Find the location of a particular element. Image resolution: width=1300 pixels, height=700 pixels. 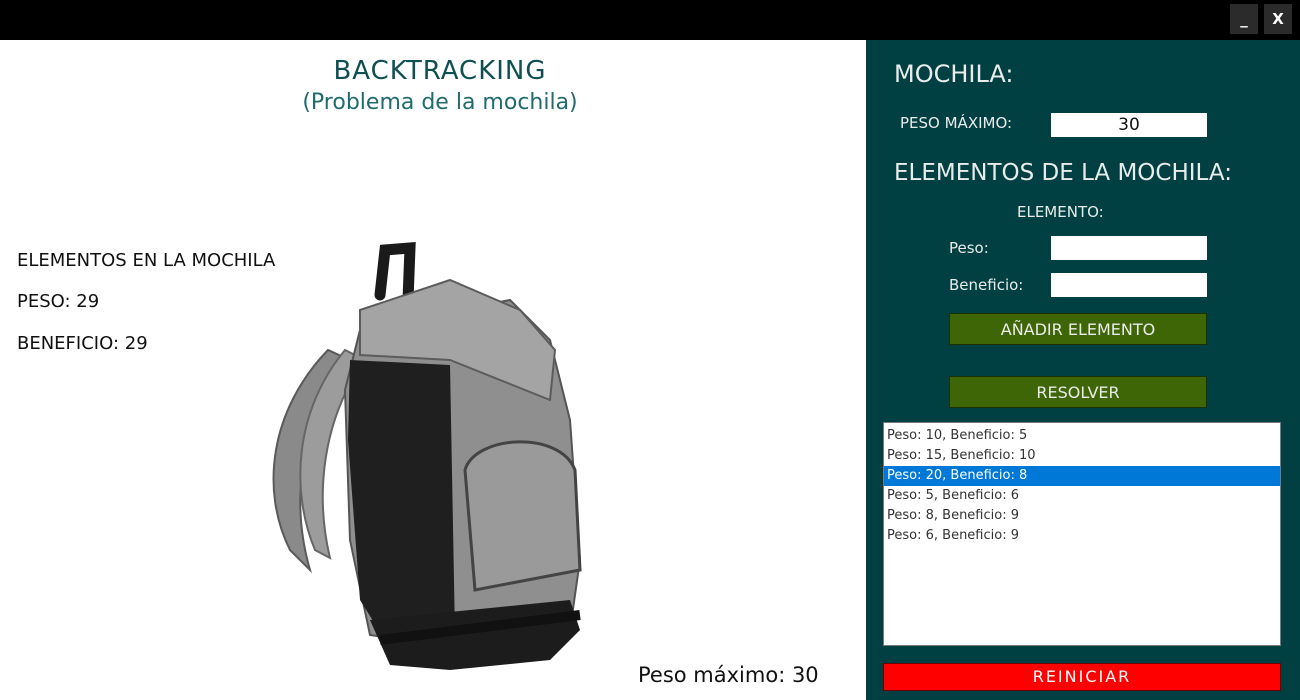

list-item: Peso: 15, Beneficio: 10 is located at coordinates (1082, 456).